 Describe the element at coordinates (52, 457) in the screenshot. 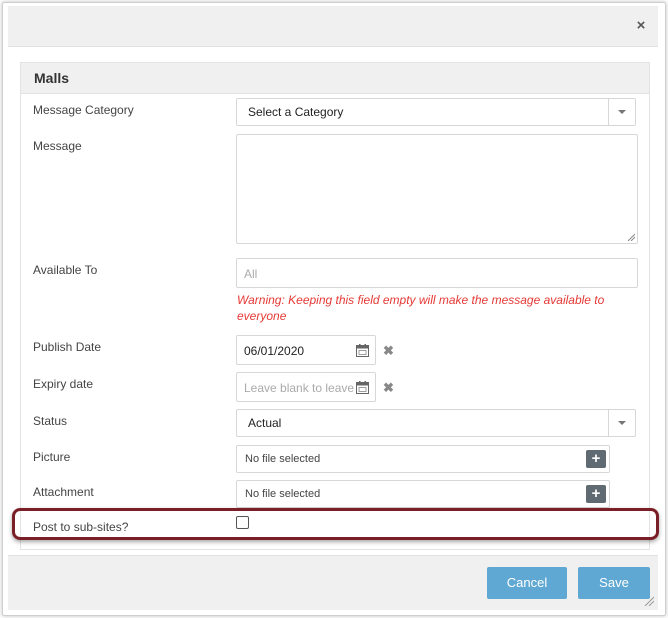

I see `picture-label: Picture` at that location.